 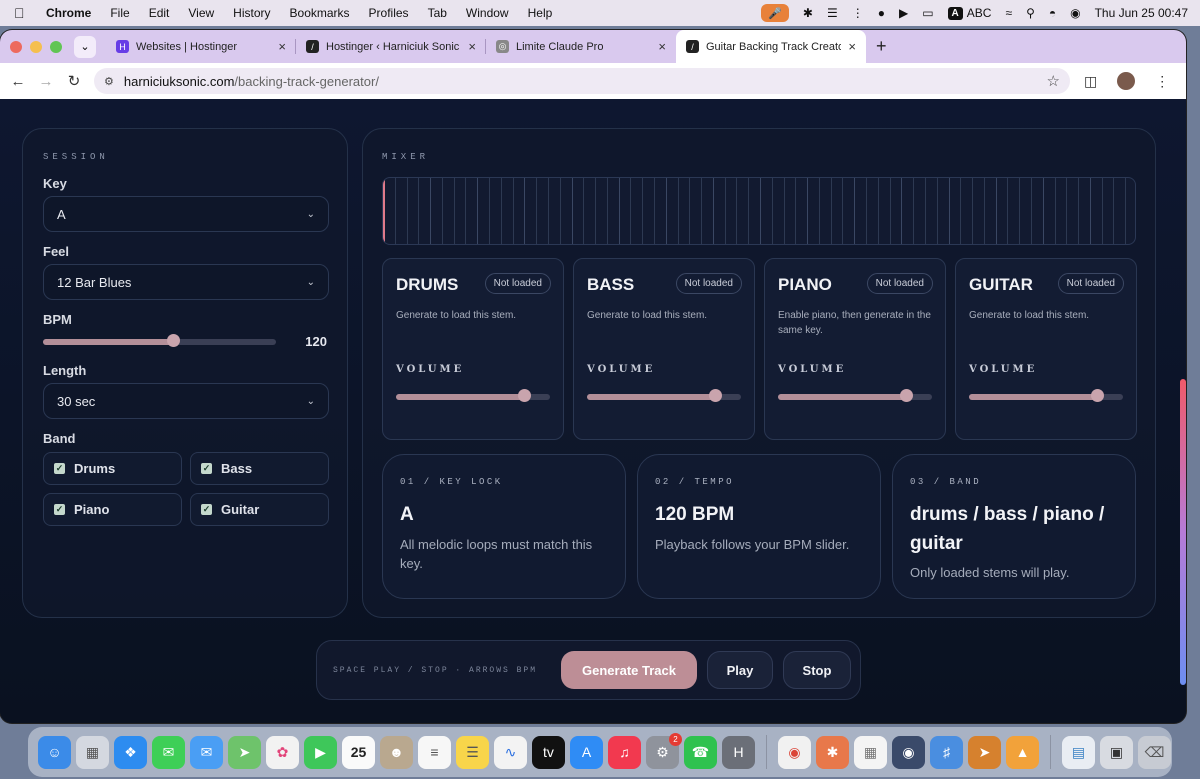 What do you see at coordinates (109, 81) in the screenshot?
I see `site-info-icon: ⚙` at bounding box center [109, 81].